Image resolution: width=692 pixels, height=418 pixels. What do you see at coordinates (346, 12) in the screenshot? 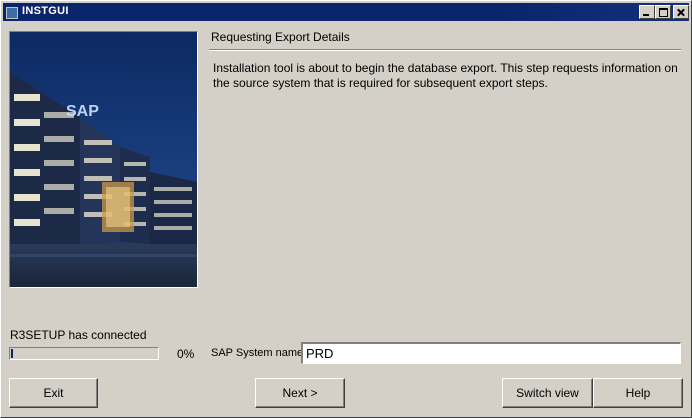
I see `title-bar: INSTGUI` at bounding box center [346, 12].